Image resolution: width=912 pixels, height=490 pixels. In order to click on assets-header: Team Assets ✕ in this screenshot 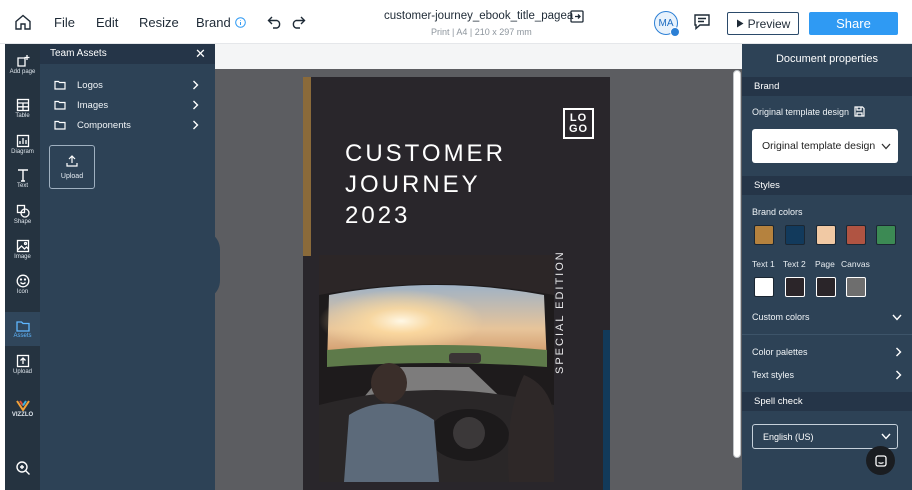, I will do `click(127, 54)`.